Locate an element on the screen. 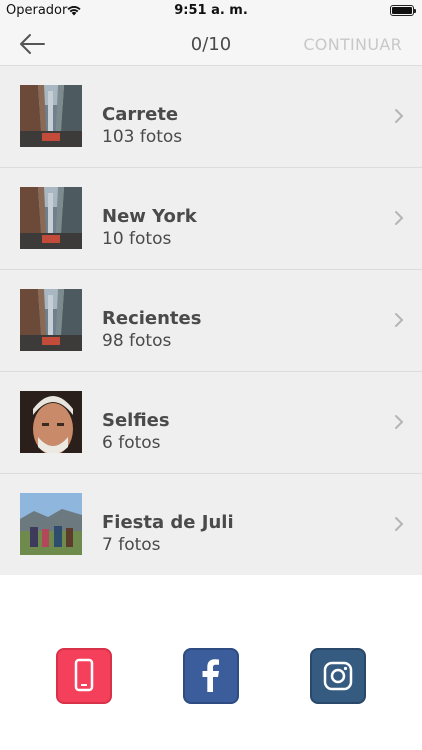 Image resolution: width=422 pixels, height=750 pixels. album-name: Fiesta de Juli is located at coordinates (168, 522).